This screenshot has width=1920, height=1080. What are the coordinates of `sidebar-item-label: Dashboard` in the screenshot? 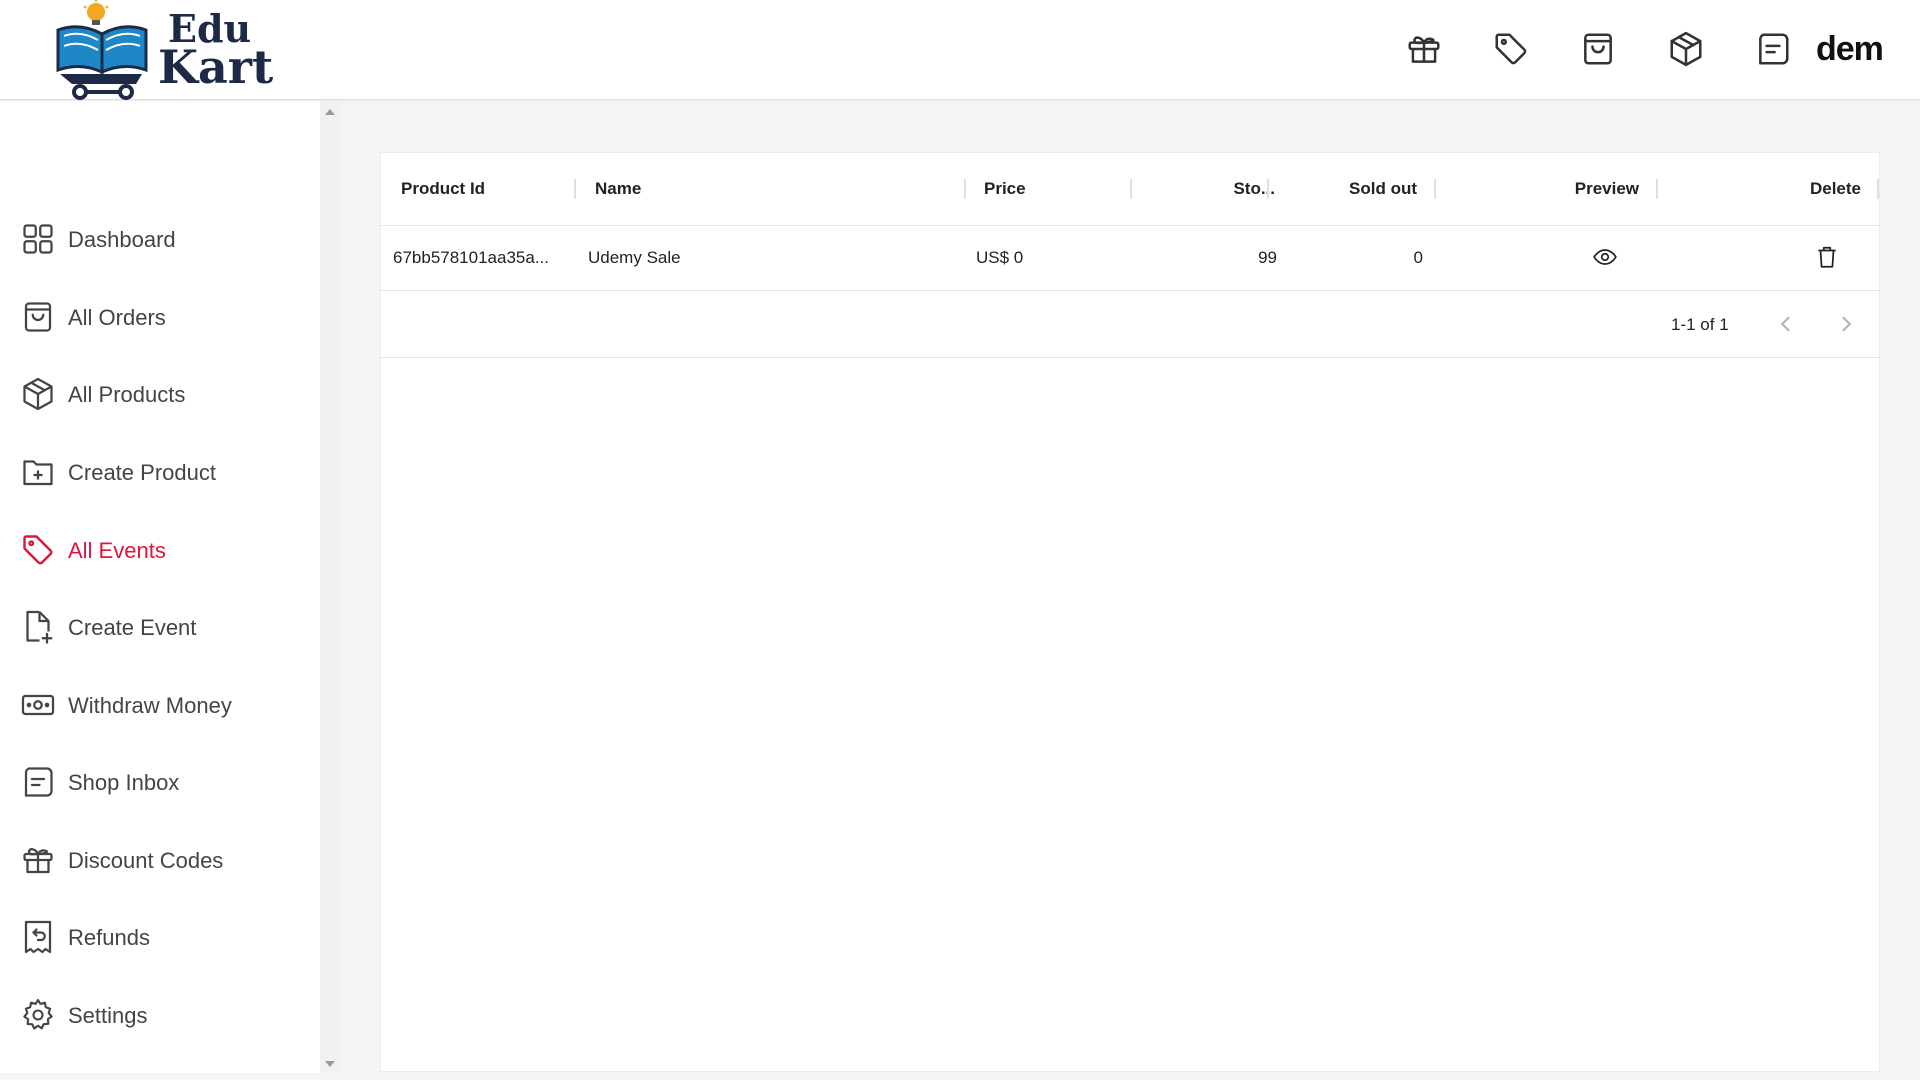 It's located at (122, 239).